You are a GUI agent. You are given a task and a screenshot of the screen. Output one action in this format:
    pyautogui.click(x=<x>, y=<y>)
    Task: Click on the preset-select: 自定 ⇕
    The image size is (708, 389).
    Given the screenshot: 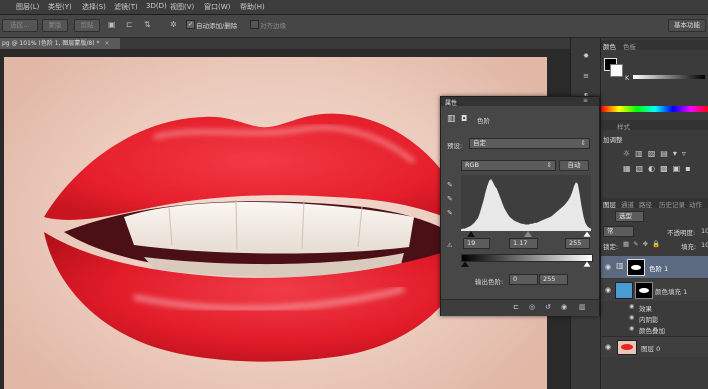 What is the action you would take?
    pyautogui.click(x=529, y=143)
    